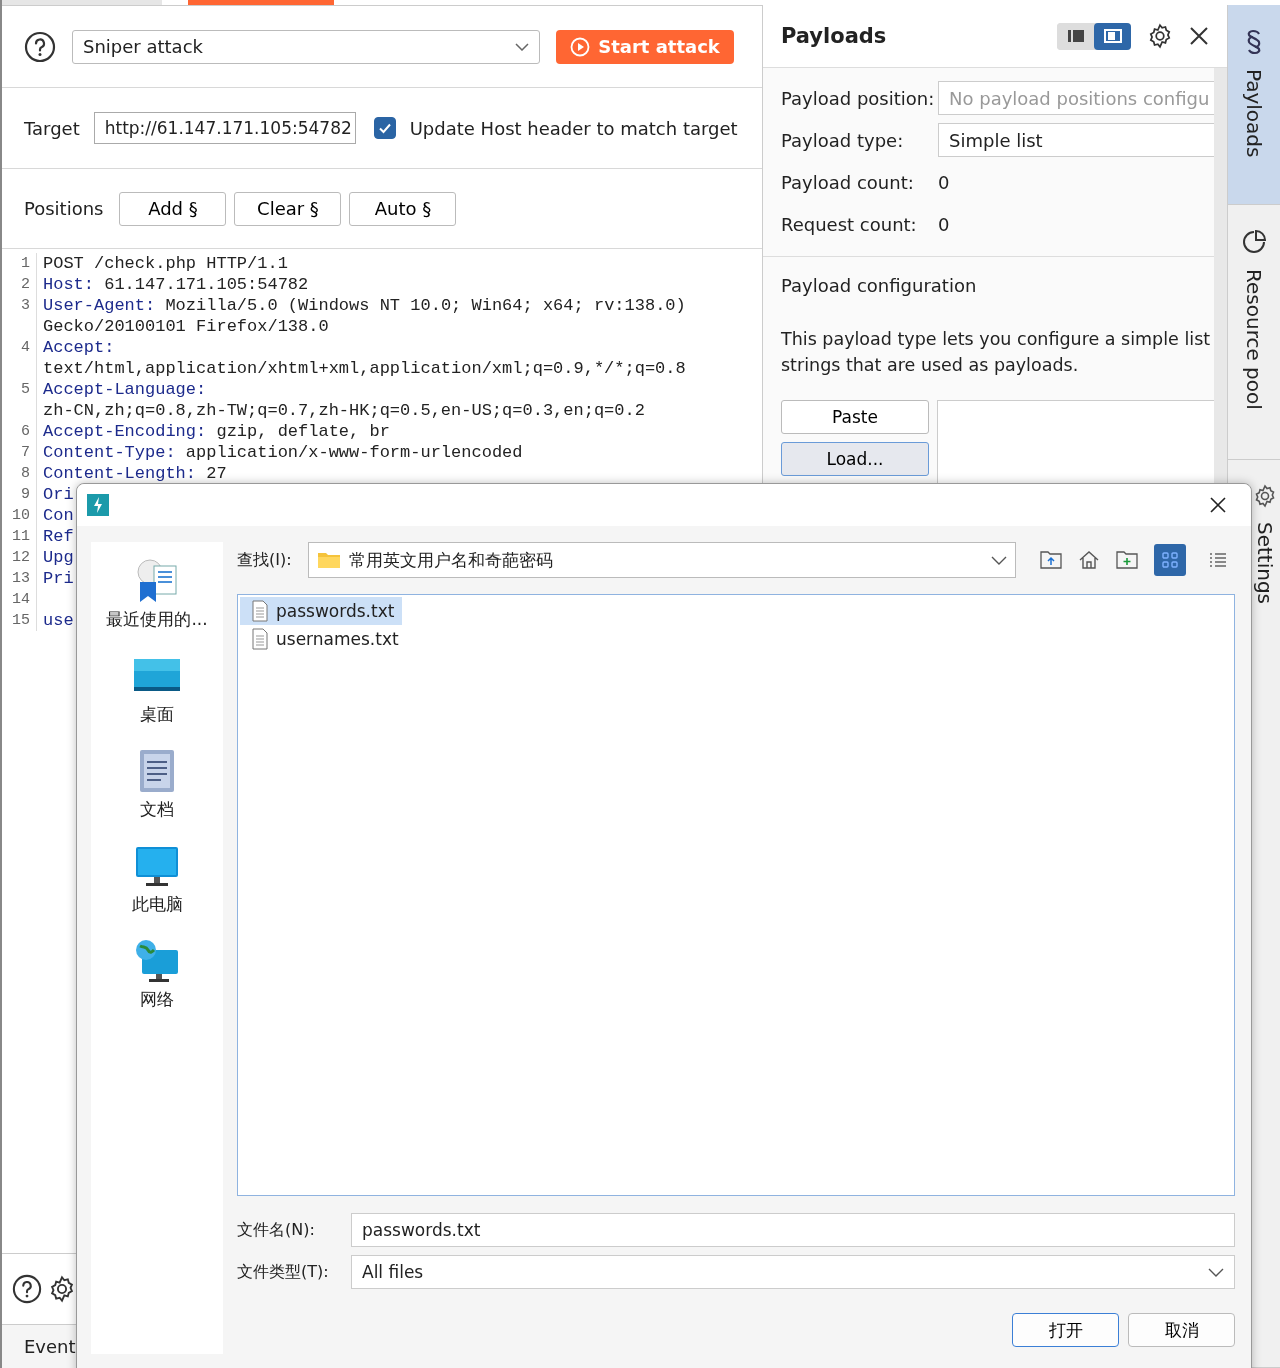  What do you see at coordinates (134, 473) in the screenshot?
I see `code-line: Content-Length: 27` at bounding box center [134, 473].